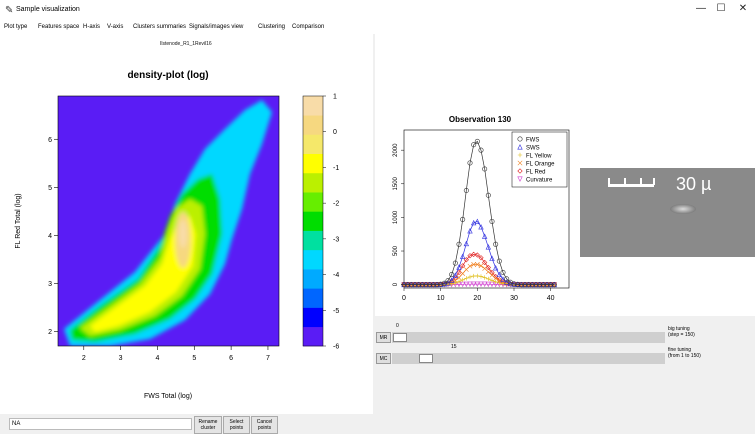  Describe the element at coordinates (336, 275) in the screenshot. I see `colorbar-tick-label: -4` at that location.